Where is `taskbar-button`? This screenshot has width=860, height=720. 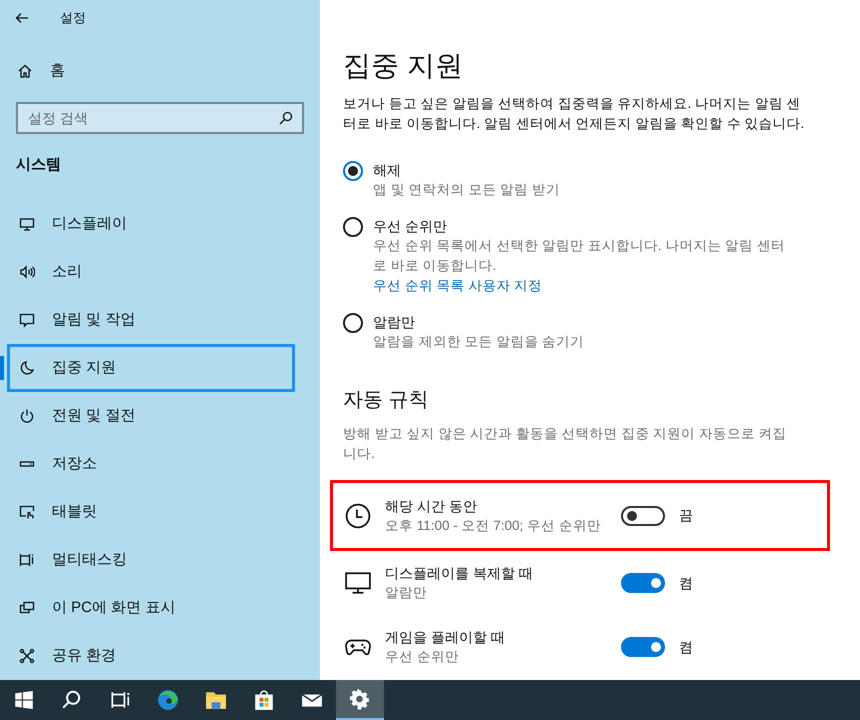 taskbar-button is located at coordinates (360, 700).